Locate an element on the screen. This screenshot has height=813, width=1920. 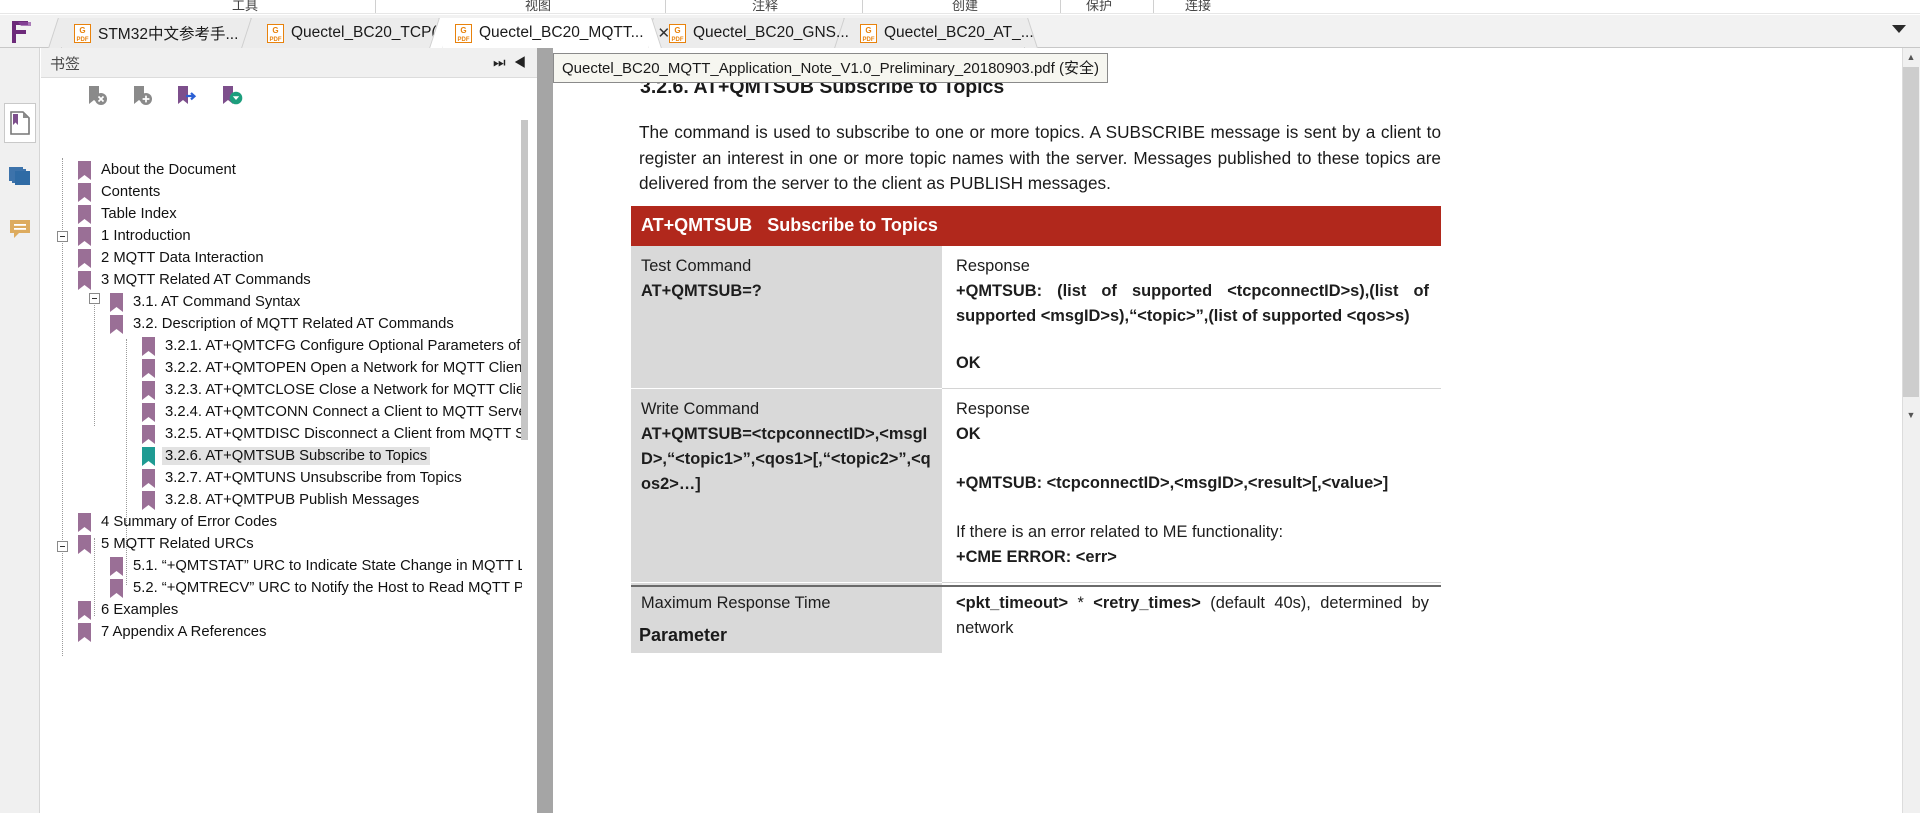
bookmark-item-mqtt-related-at-commands: 3 MQTT Related AT Commands is located at coordinates (196, 280).